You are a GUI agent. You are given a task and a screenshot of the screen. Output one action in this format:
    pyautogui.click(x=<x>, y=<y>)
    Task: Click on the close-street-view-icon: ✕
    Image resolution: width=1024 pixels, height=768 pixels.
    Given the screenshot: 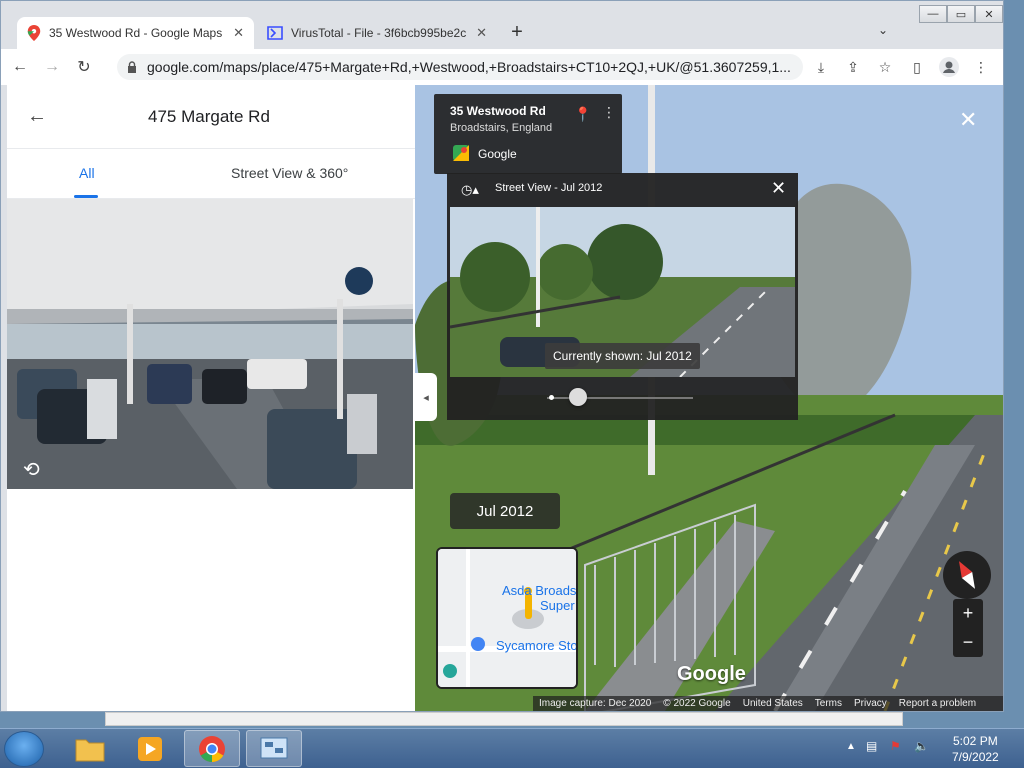 What is the action you would take?
    pyautogui.click(x=968, y=120)
    